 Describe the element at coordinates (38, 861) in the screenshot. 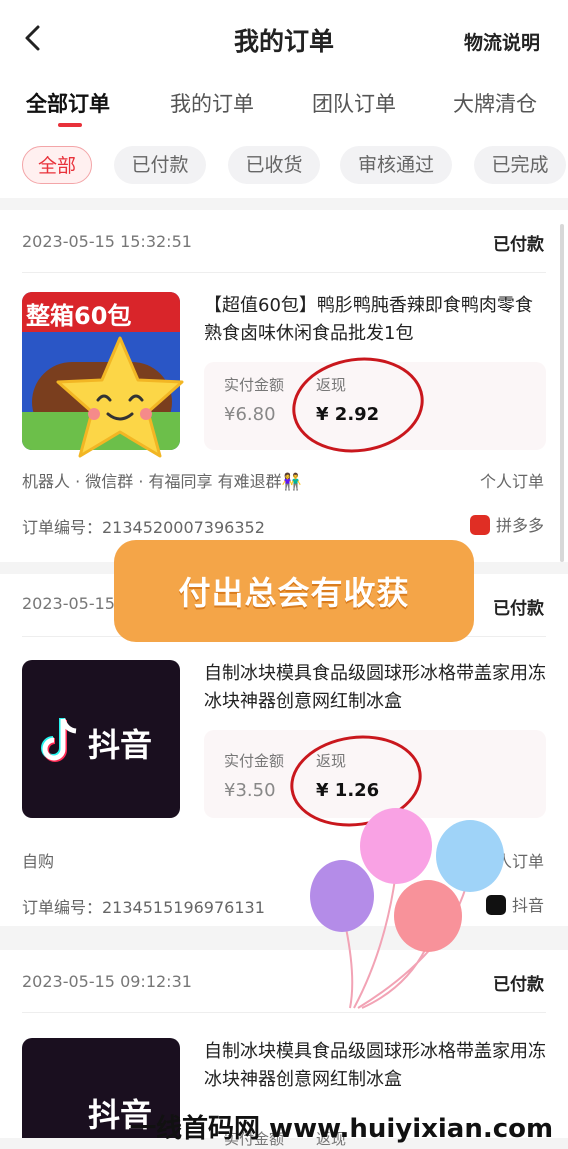

I see `order-source: 自购` at that location.